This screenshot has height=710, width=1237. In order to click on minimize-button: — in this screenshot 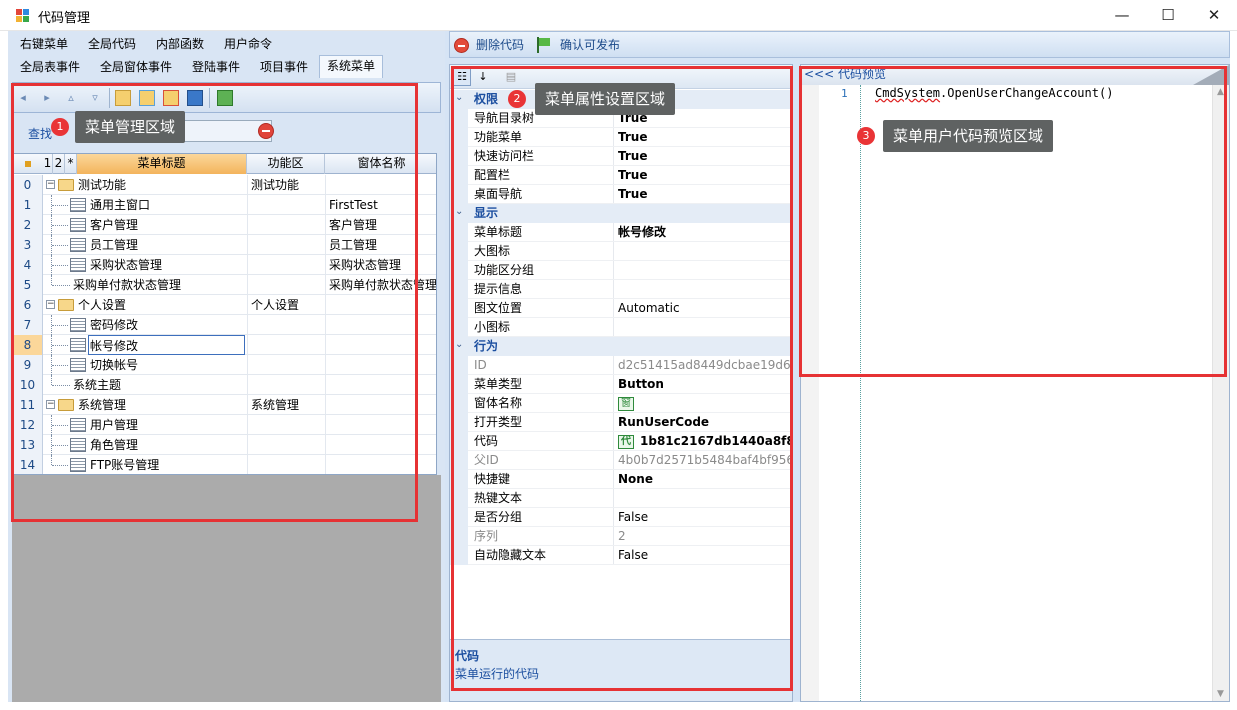, I will do `click(1122, 15)`.